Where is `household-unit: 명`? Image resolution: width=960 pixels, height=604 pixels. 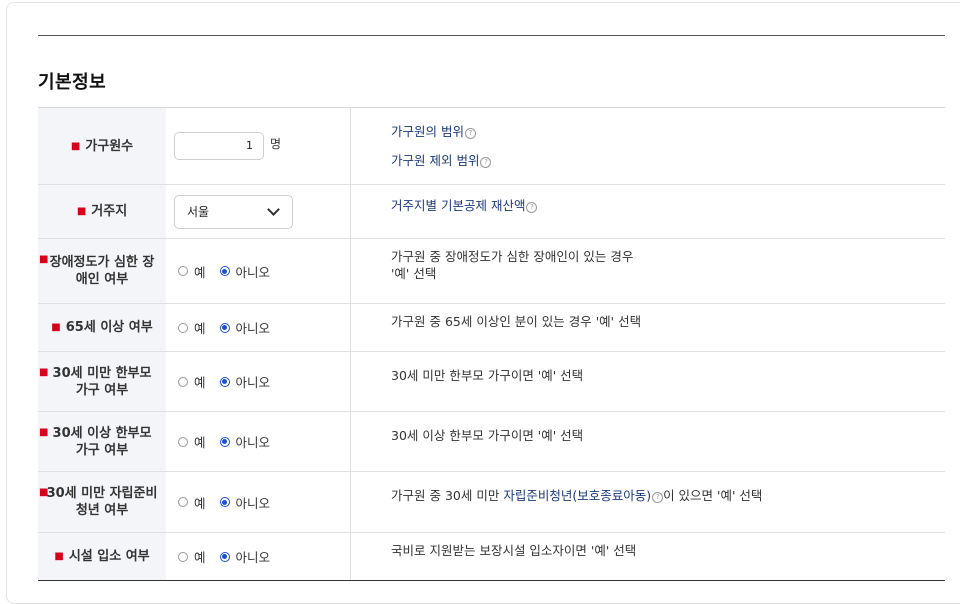 household-unit: 명 is located at coordinates (276, 143).